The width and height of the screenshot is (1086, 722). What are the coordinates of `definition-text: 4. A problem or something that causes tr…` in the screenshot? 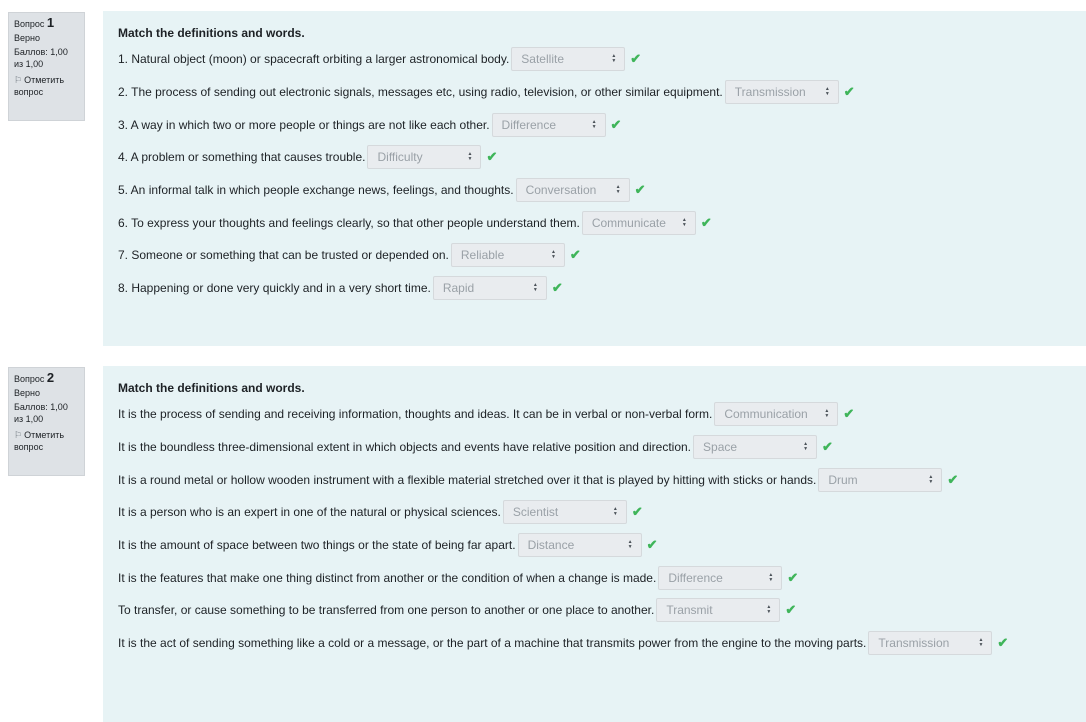 It's located at (242, 157).